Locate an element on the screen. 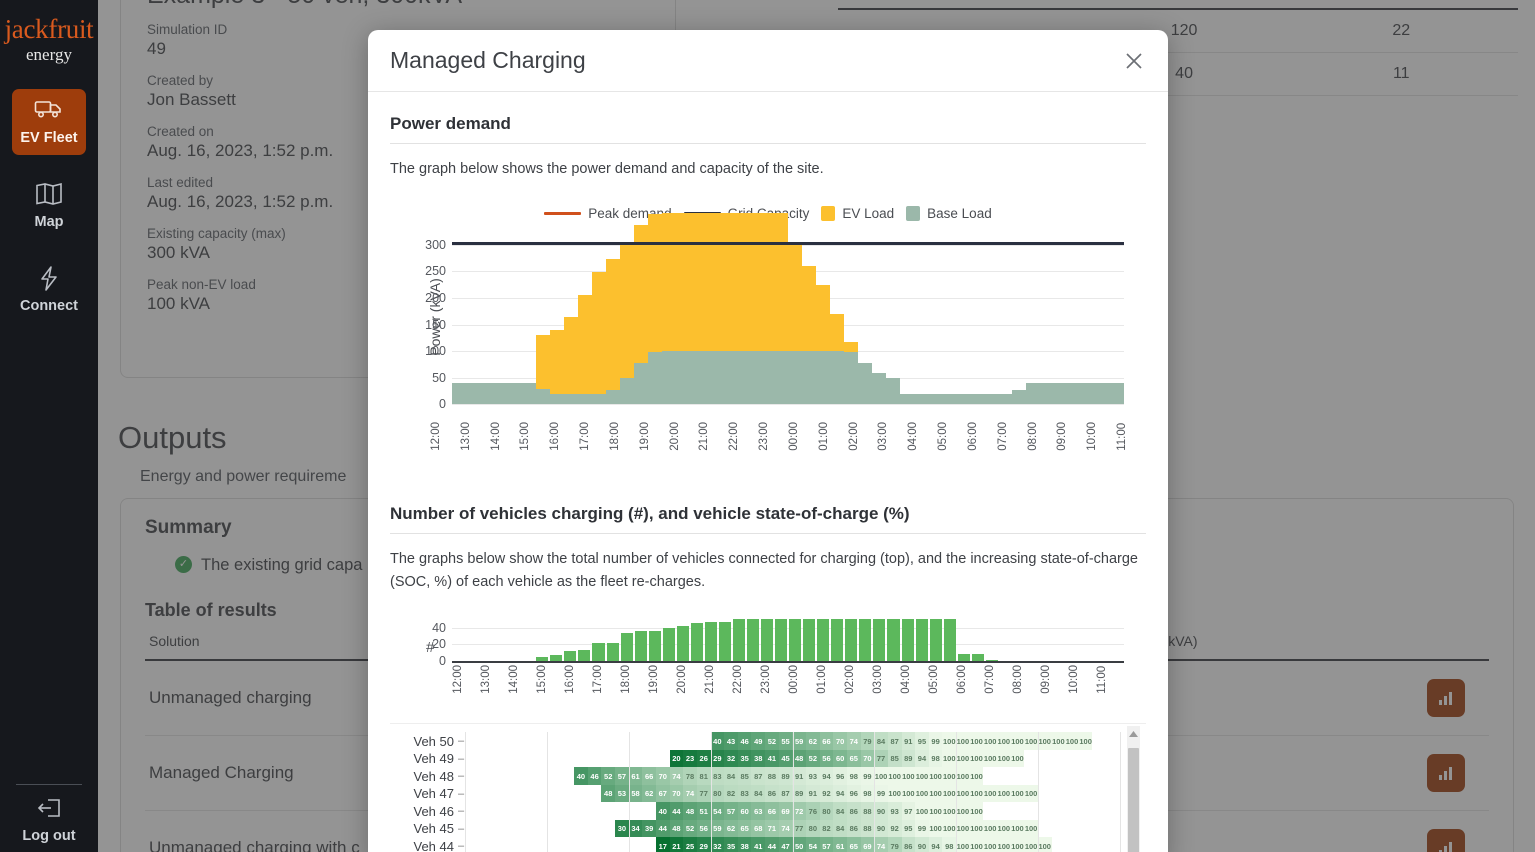 The image size is (1535, 852). close-icon is located at coordinates (1134, 61).